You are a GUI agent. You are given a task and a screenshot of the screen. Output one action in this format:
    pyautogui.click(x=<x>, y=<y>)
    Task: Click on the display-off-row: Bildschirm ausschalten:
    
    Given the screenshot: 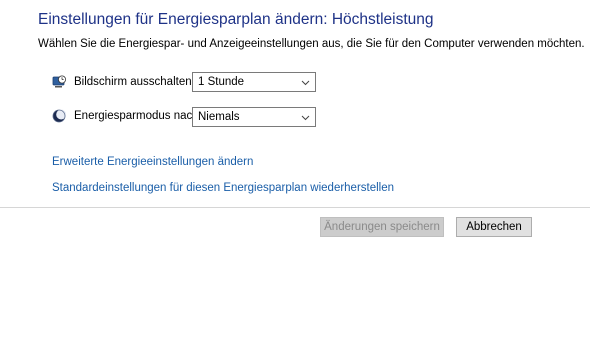 What is the action you would take?
    pyautogui.click(x=125, y=82)
    